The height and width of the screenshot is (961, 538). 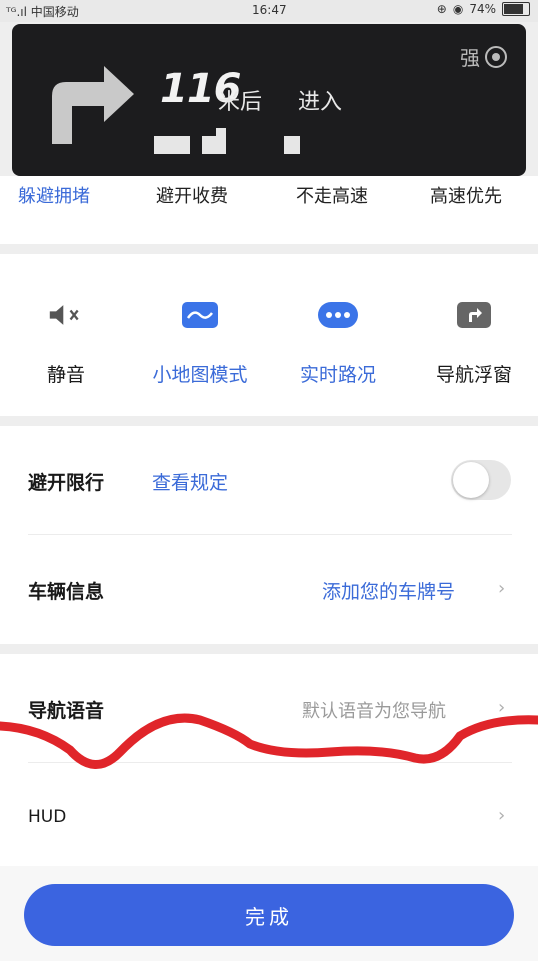 I want to click on route-pref-highway-first: 高速优先, so click(x=466, y=195).